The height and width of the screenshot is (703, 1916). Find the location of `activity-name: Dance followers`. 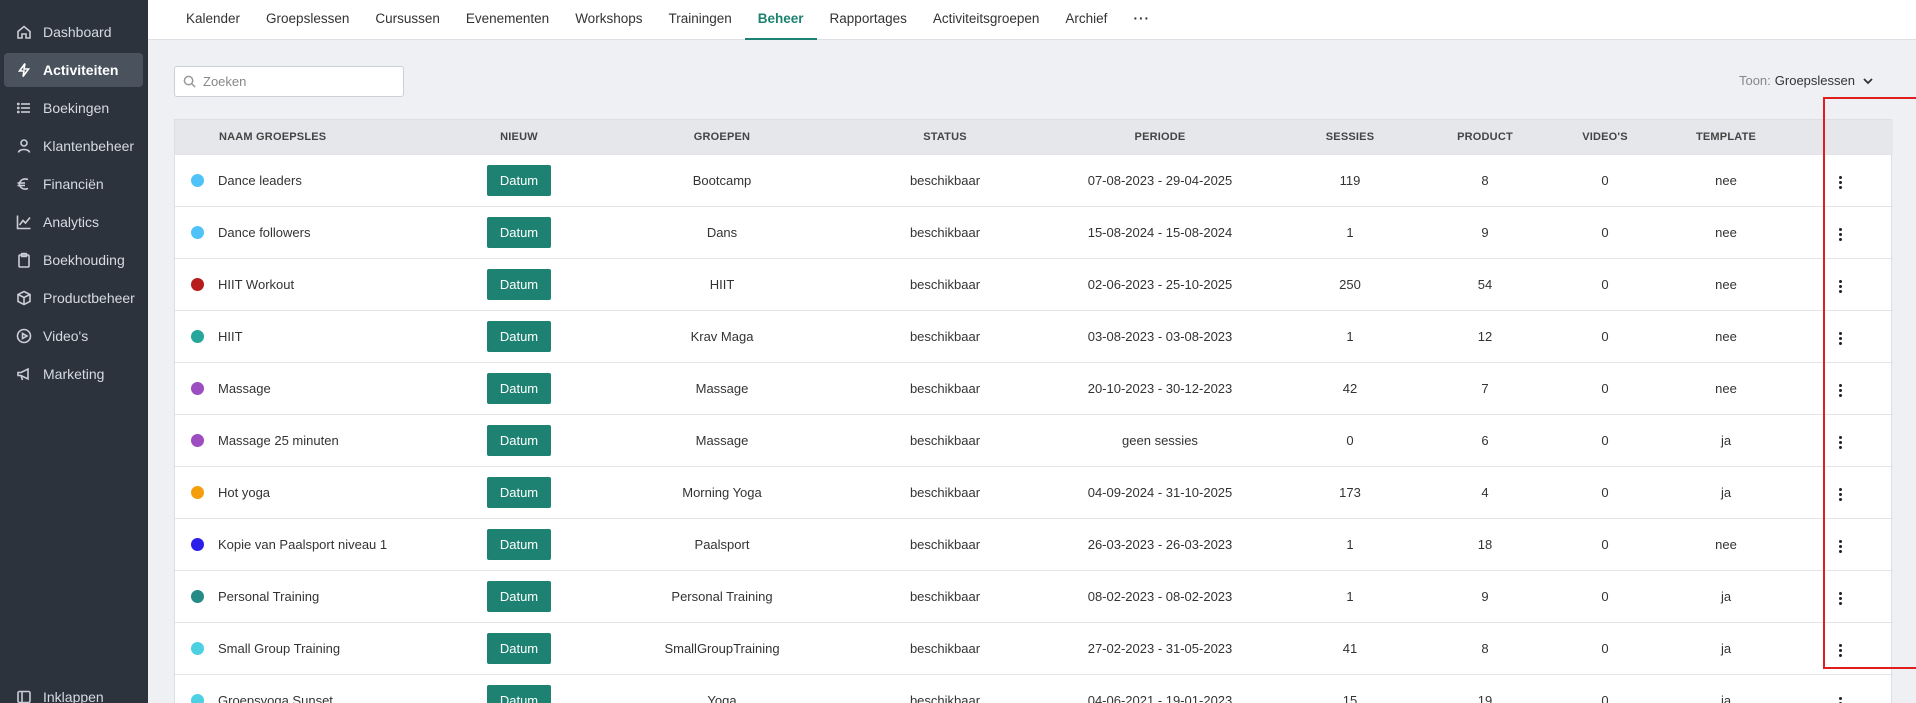

activity-name: Dance followers is located at coordinates (264, 233).